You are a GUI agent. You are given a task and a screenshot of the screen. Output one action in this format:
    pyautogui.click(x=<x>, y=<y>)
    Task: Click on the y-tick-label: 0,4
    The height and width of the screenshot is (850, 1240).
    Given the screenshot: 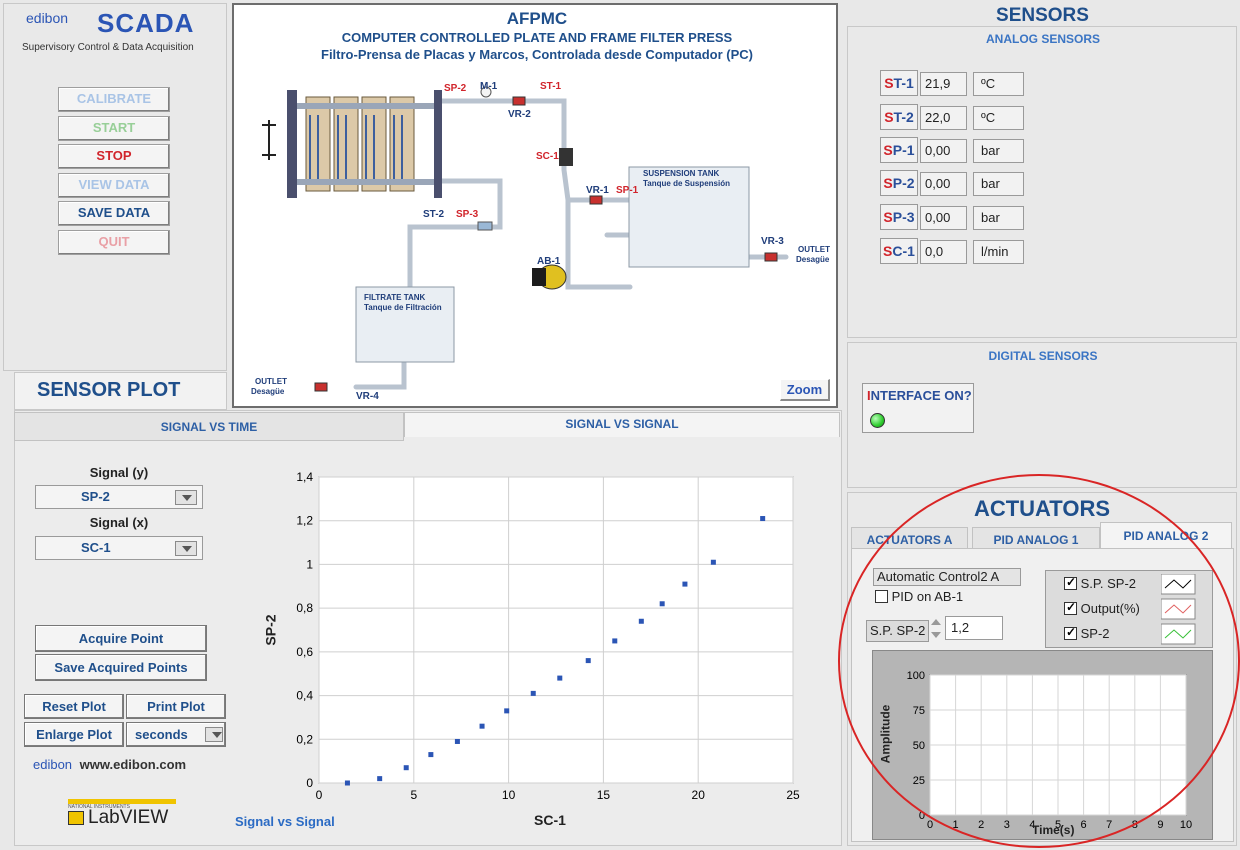 What is the action you would take?
    pyautogui.click(x=304, y=696)
    